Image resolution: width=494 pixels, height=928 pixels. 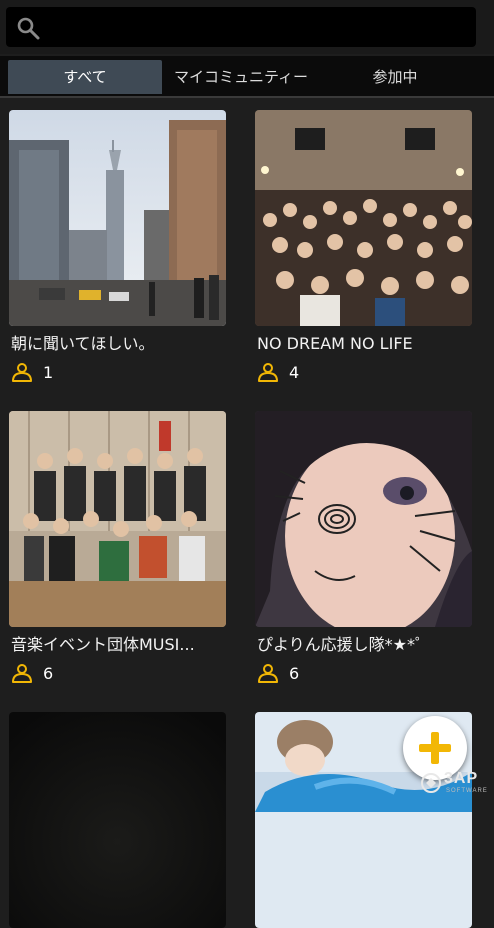 I want to click on watermark-subtext: SOFTWARE, so click(x=467, y=791).